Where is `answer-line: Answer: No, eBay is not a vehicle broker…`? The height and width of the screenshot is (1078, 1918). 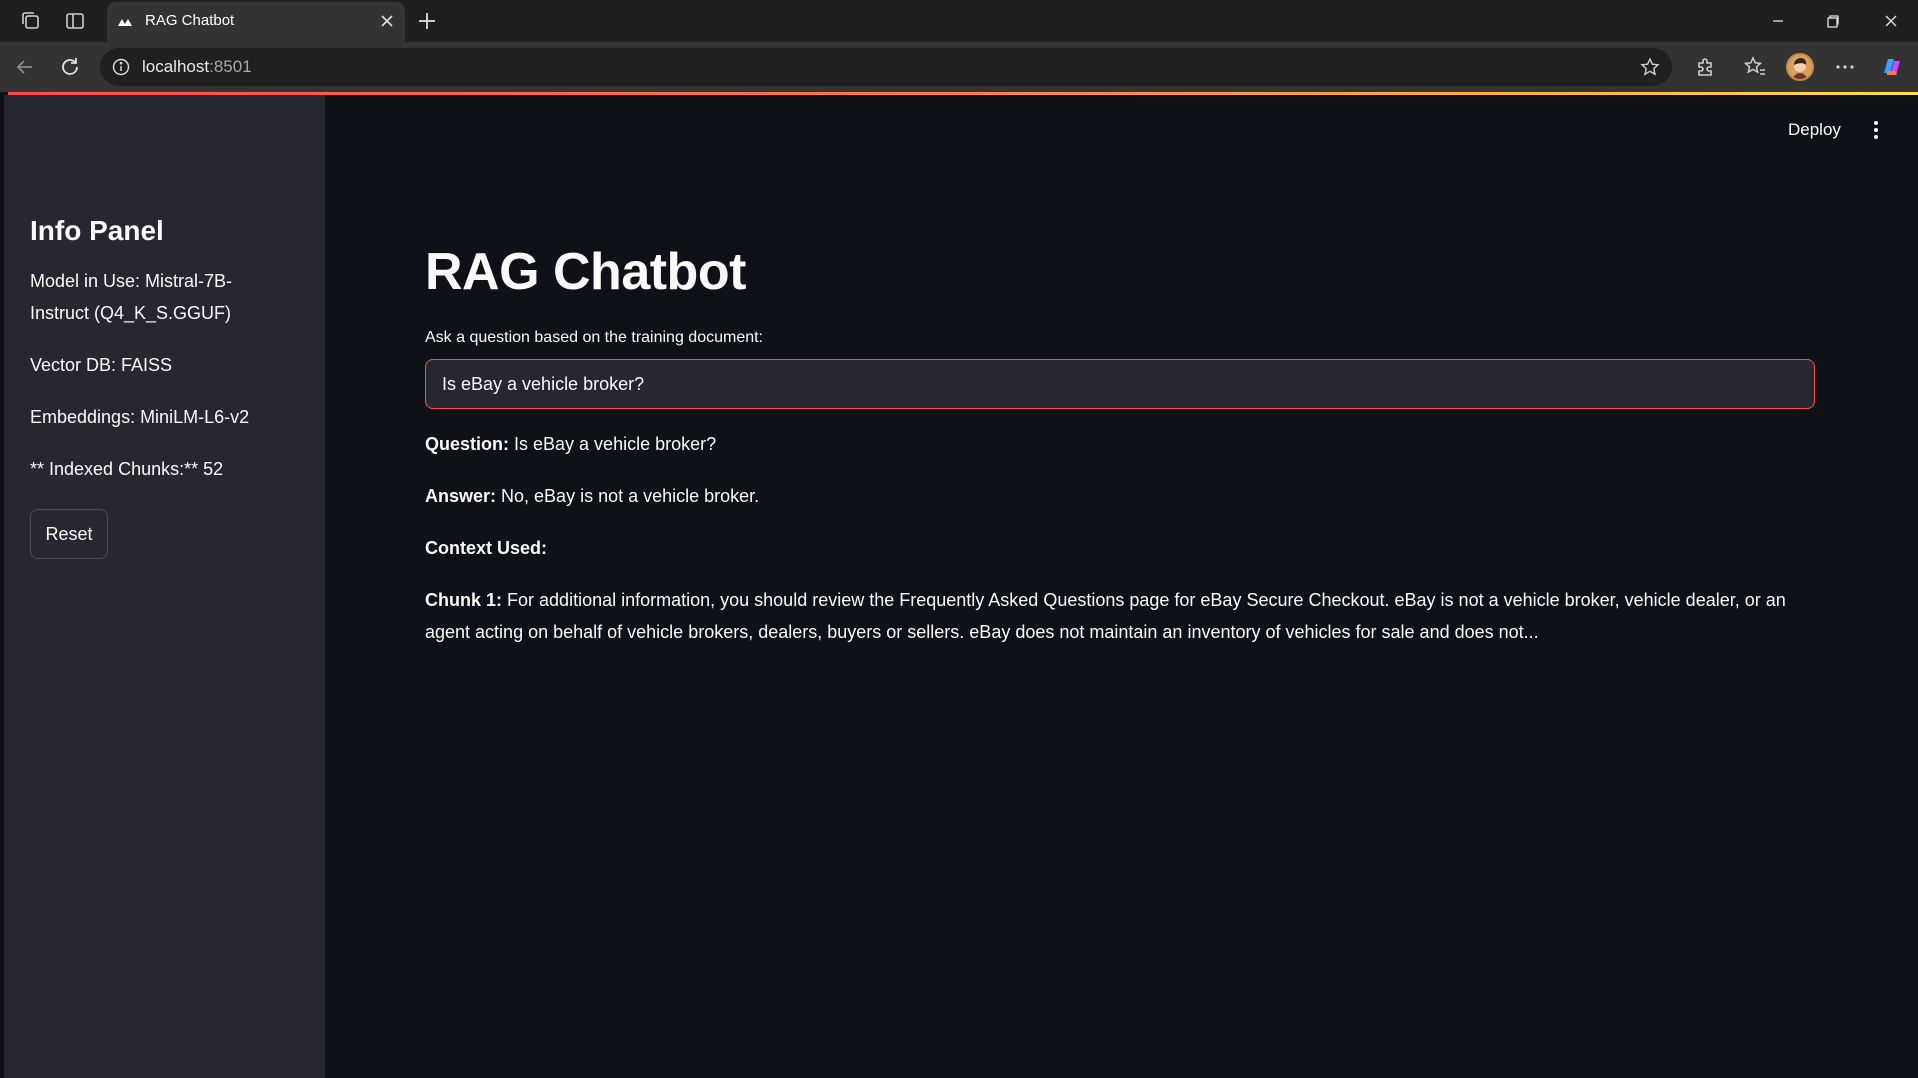 answer-line: Answer: No, eBay is not a vehicle broker… is located at coordinates (592, 496).